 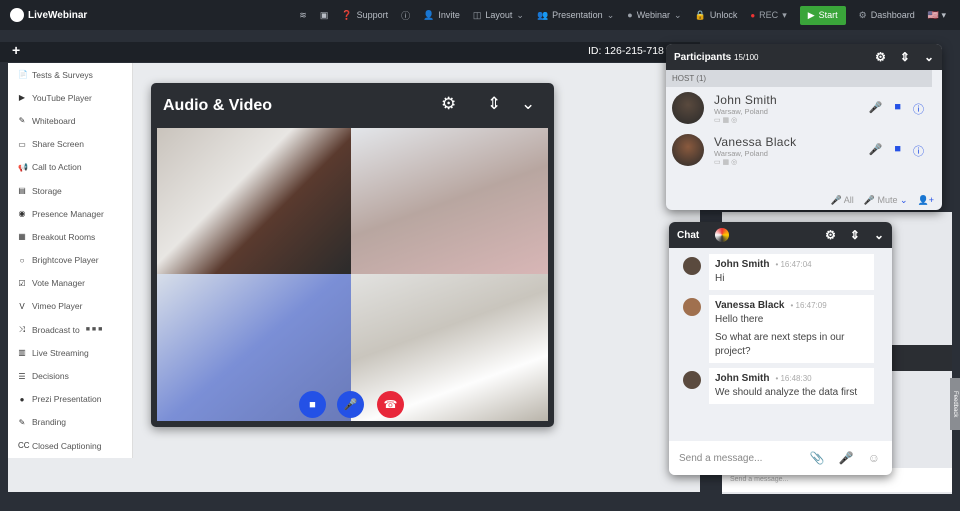 I want to click on sidebar-item: V Vimeo Player, so click(x=70, y=306).